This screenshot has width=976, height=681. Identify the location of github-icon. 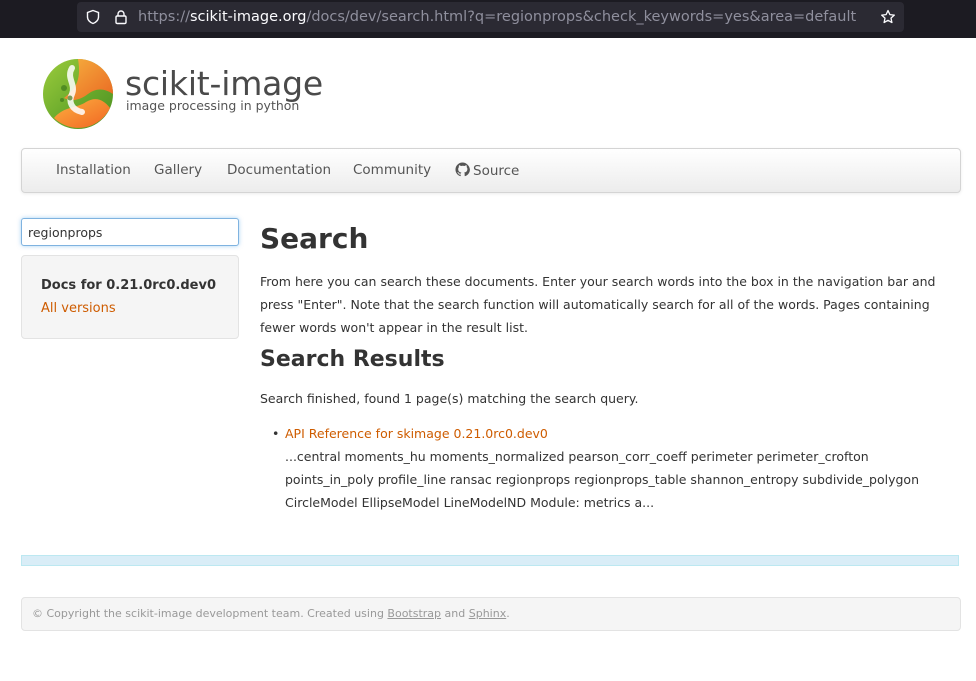
(462, 169).